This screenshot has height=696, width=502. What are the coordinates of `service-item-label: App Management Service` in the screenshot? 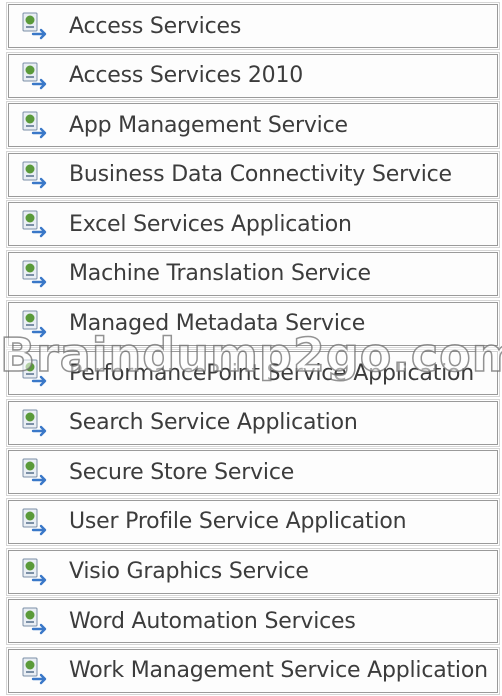 It's located at (208, 125).